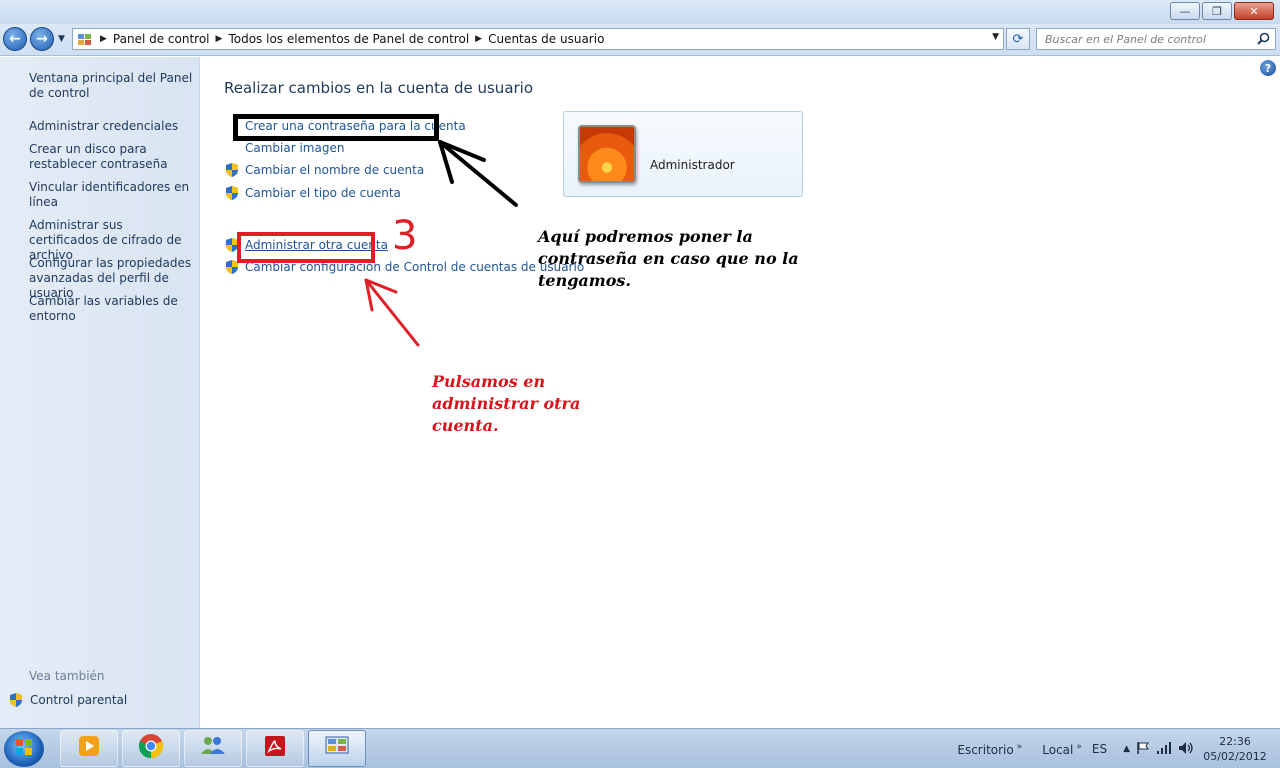  I want to click on tray-desktop-toolbar: Escritorio», so click(989, 749).